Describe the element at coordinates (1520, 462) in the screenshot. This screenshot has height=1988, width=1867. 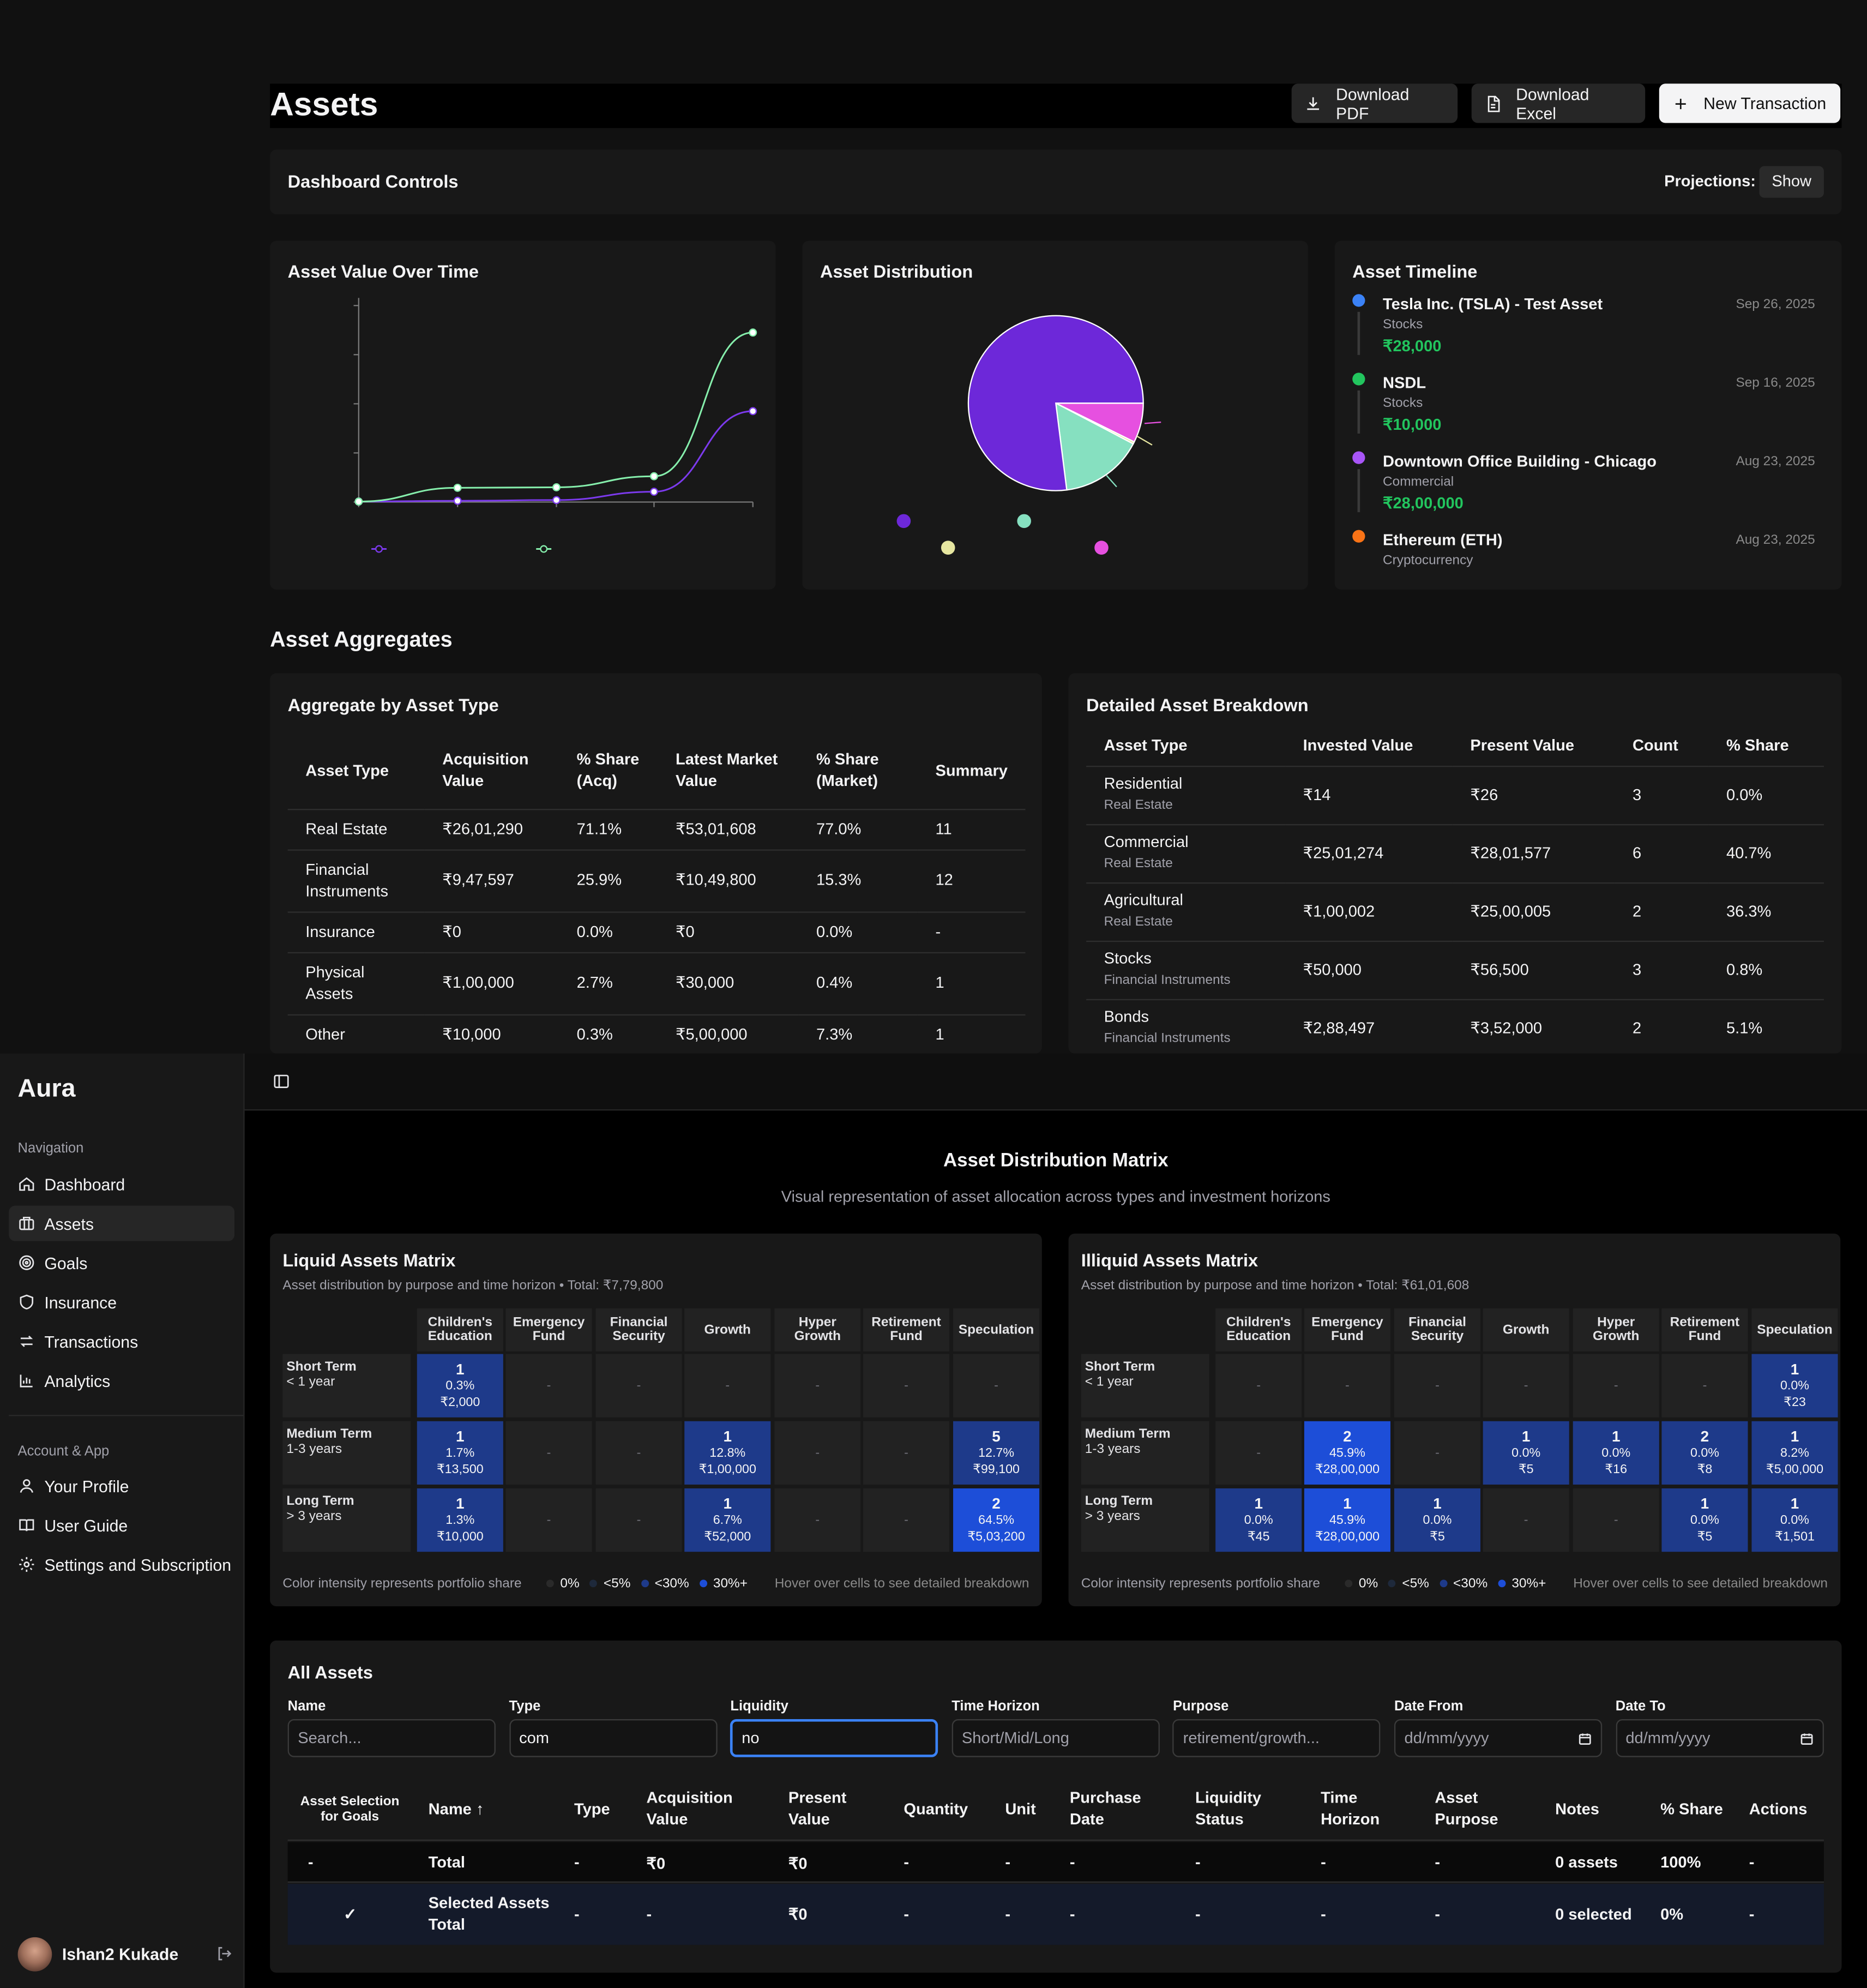
I see `timeline-asset-name: Downtown Office Building - Chicago` at that location.